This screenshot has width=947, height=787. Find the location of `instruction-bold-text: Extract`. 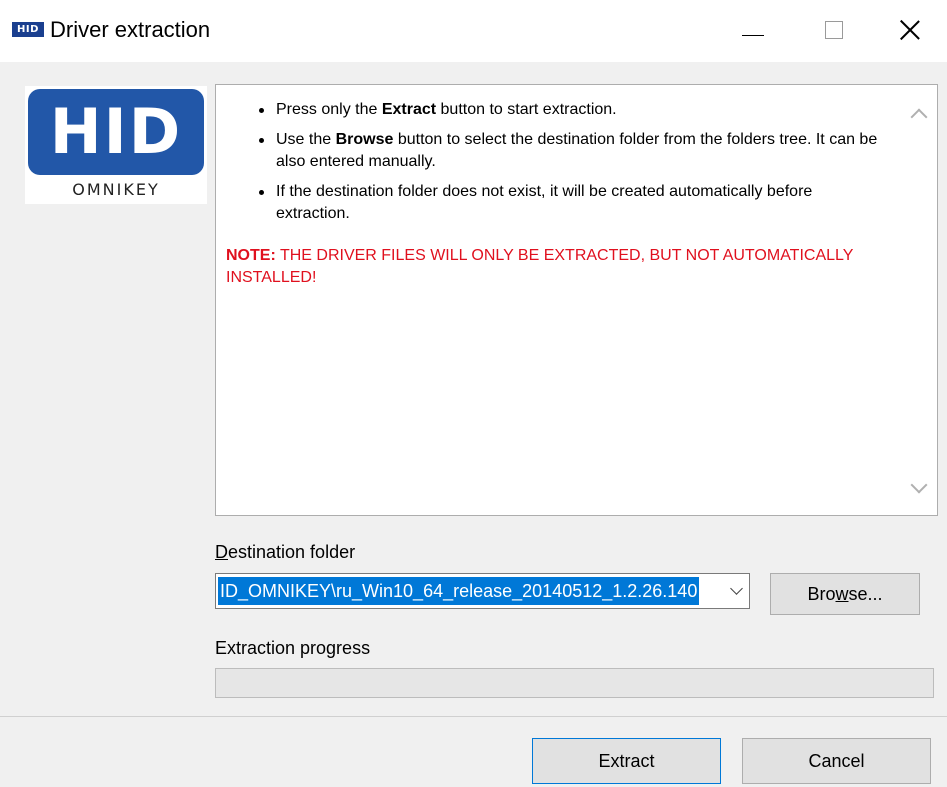

instruction-bold-text: Extract is located at coordinates (409, 109).